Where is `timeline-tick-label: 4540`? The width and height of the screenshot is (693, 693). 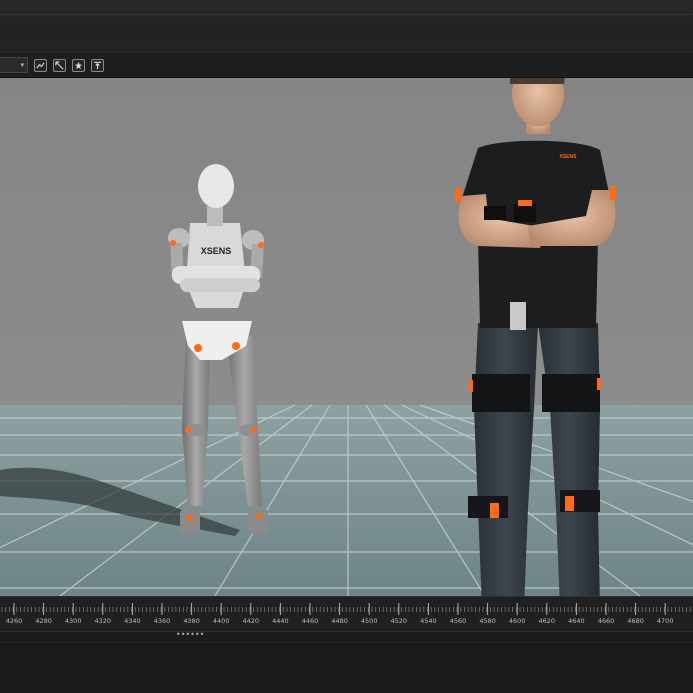 timeline-tick-label: 4540 is located at coordinates (428, 621).